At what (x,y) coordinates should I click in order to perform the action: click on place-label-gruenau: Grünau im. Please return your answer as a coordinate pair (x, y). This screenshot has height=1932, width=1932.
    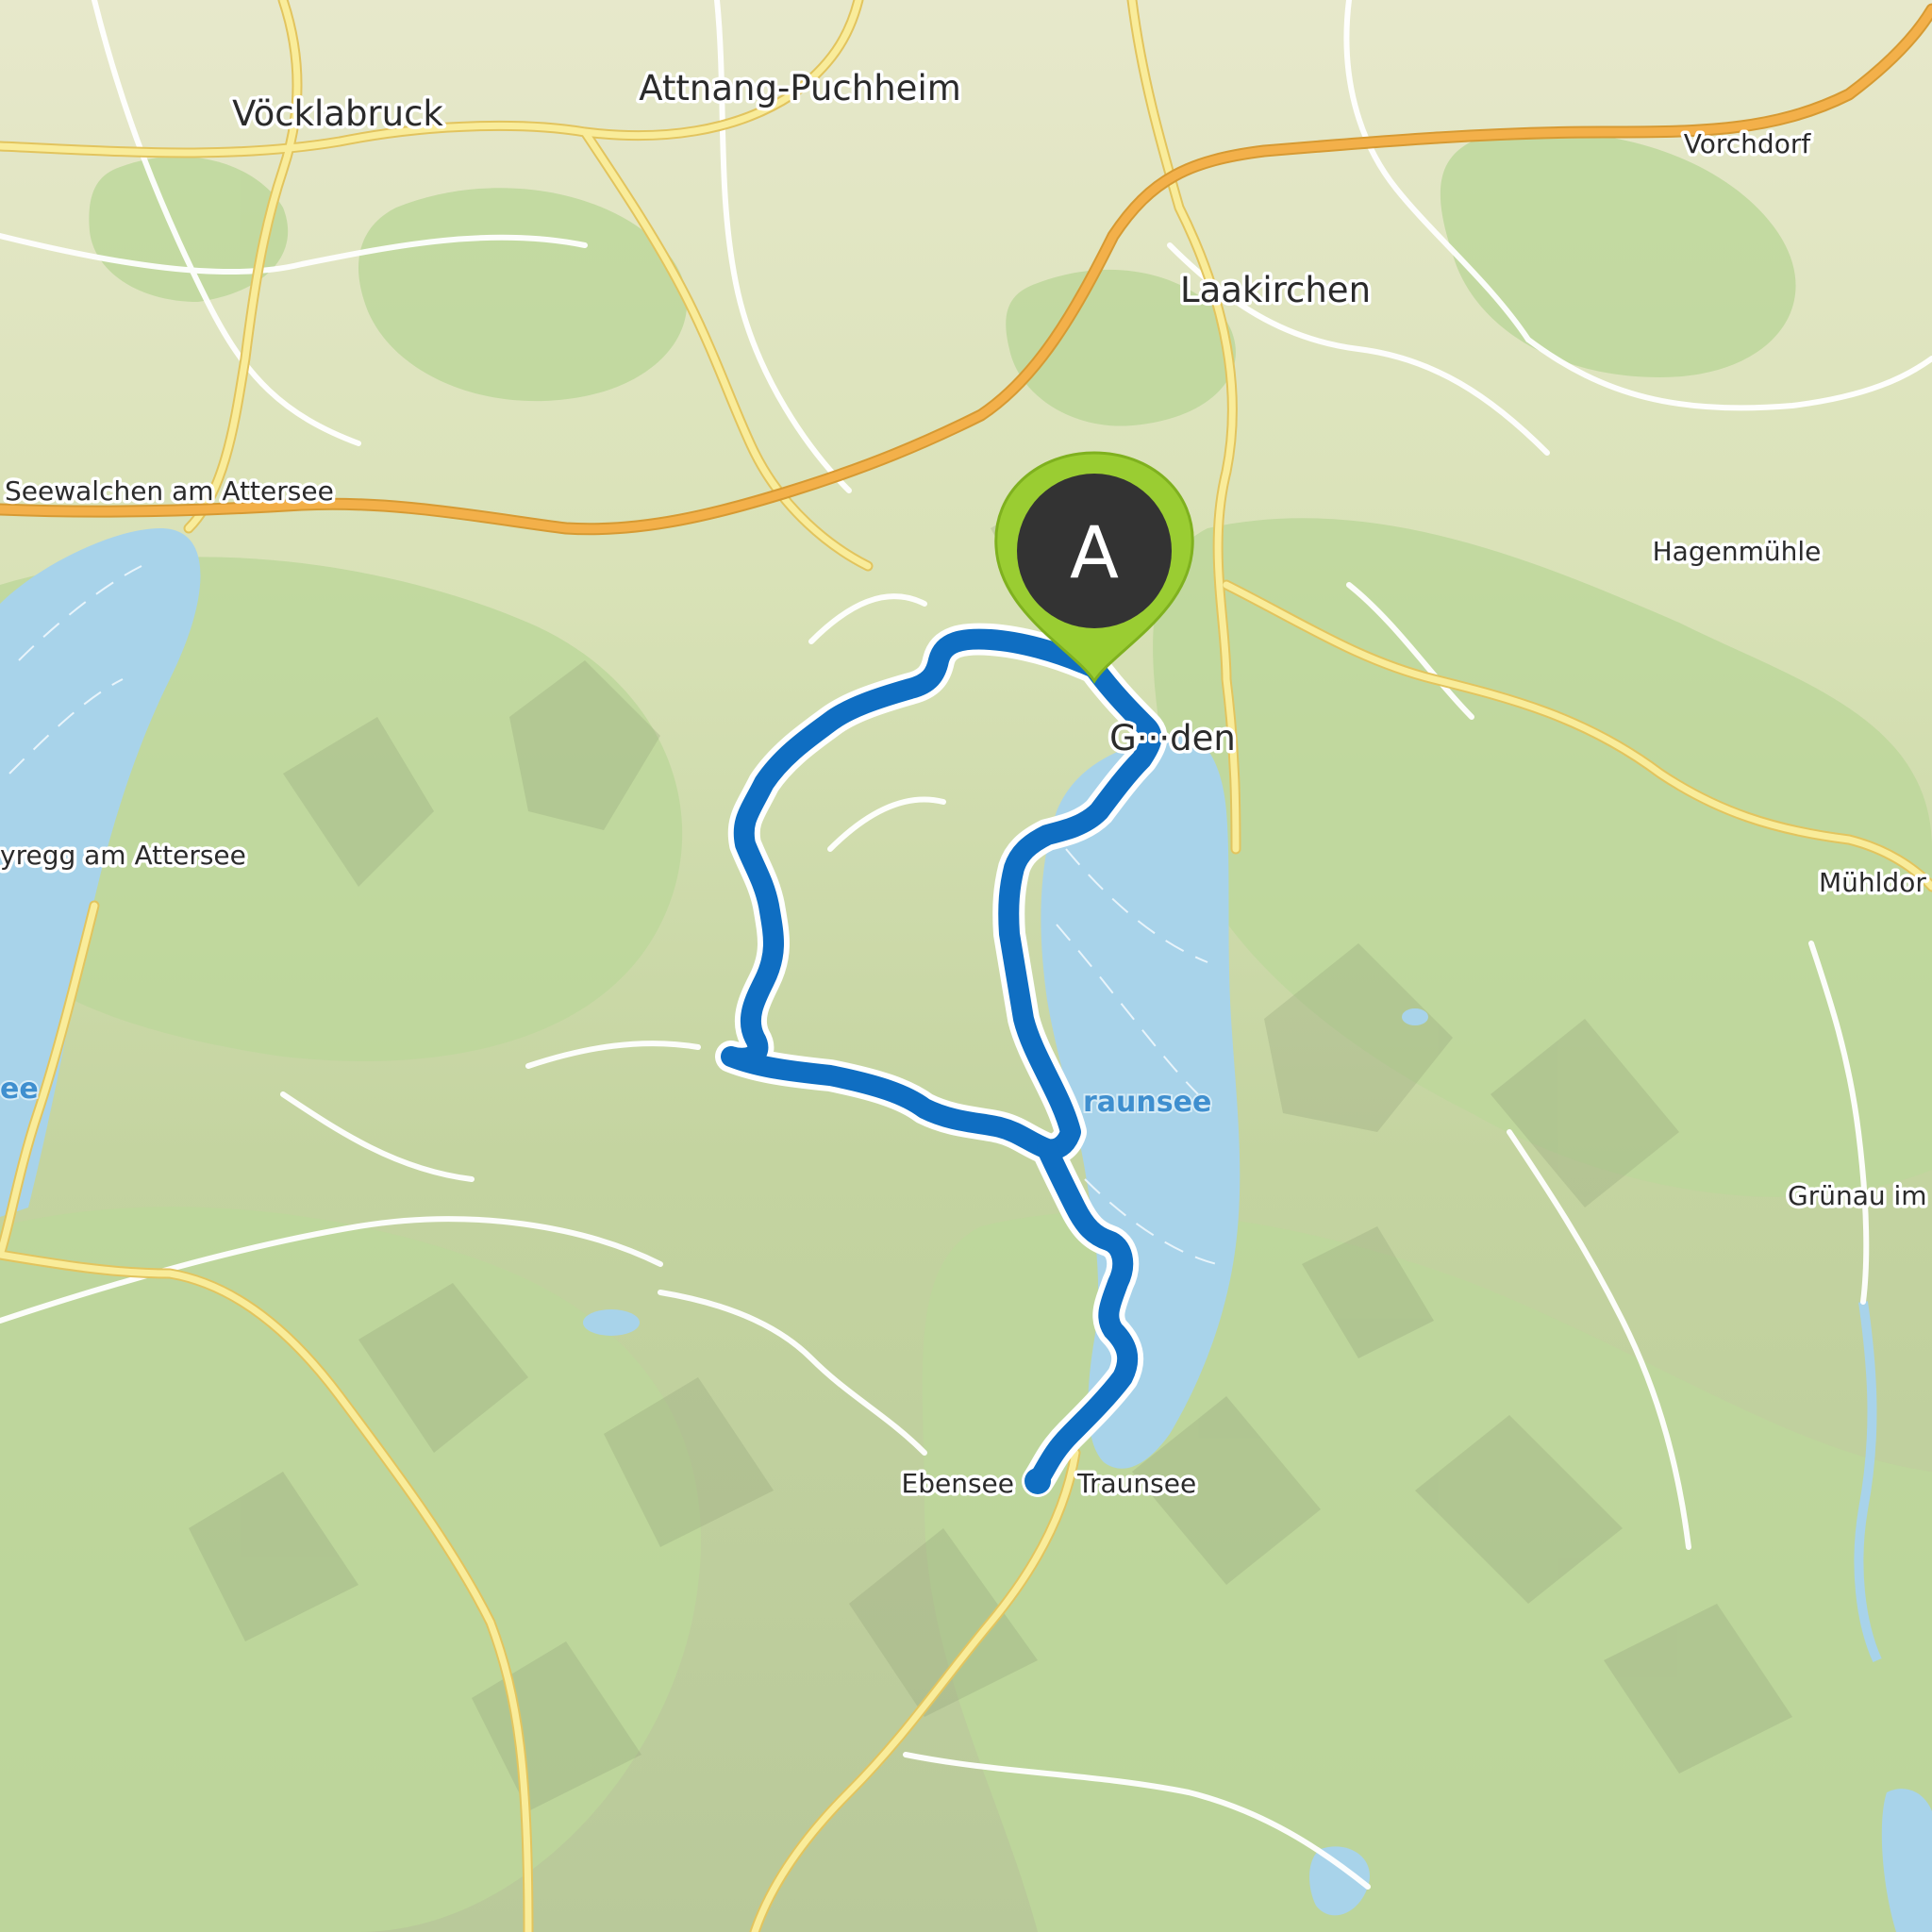
    Looking at the image, I should click on (1858, 1196).